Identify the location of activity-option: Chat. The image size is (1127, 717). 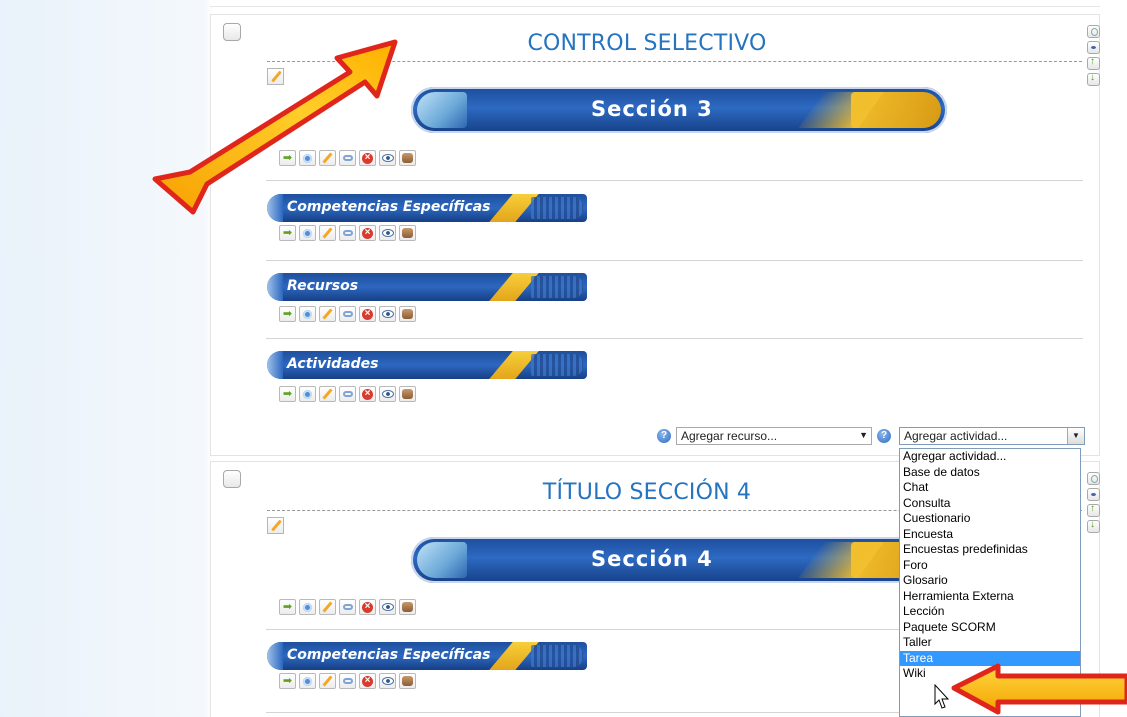
(990, 488).